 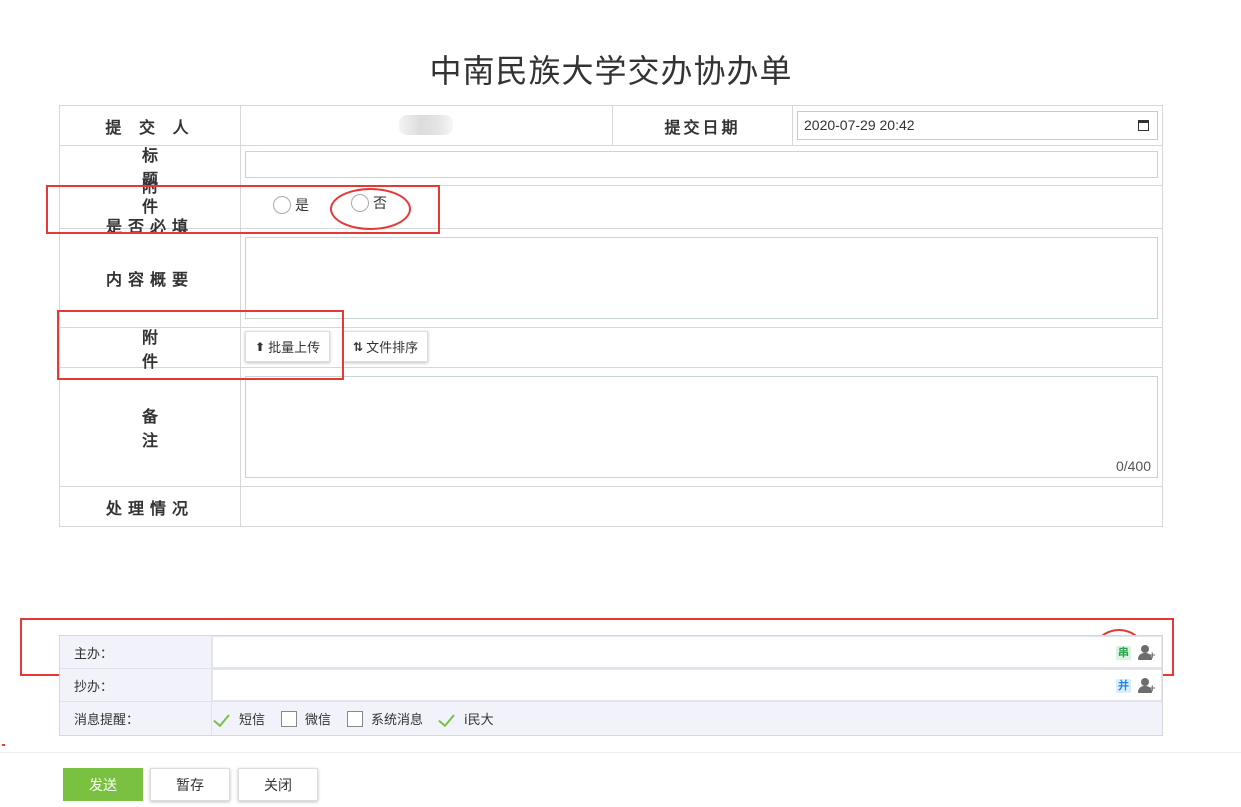 I want to click on summary-label: 内容概要, so click(x=150, y=278).